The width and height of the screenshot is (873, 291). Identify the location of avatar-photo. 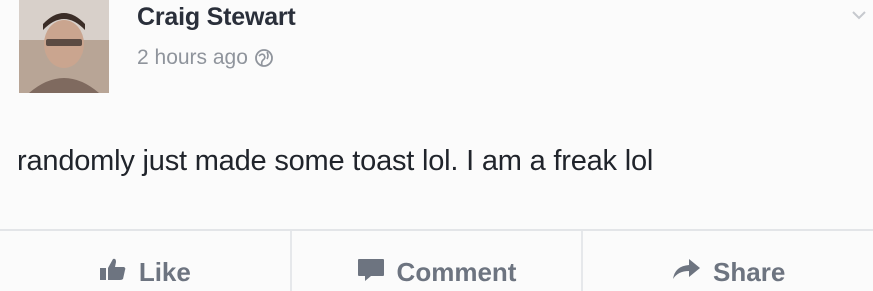
(64, 46).